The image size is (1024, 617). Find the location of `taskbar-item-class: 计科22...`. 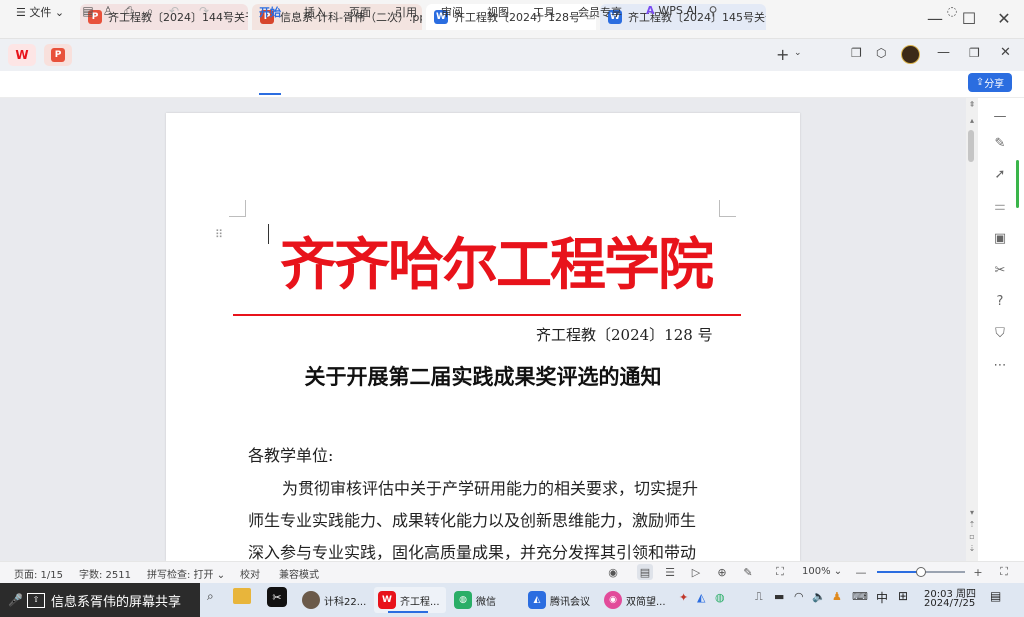

taskbar-item-class: 计科22... is located at coordinates (334, 600).